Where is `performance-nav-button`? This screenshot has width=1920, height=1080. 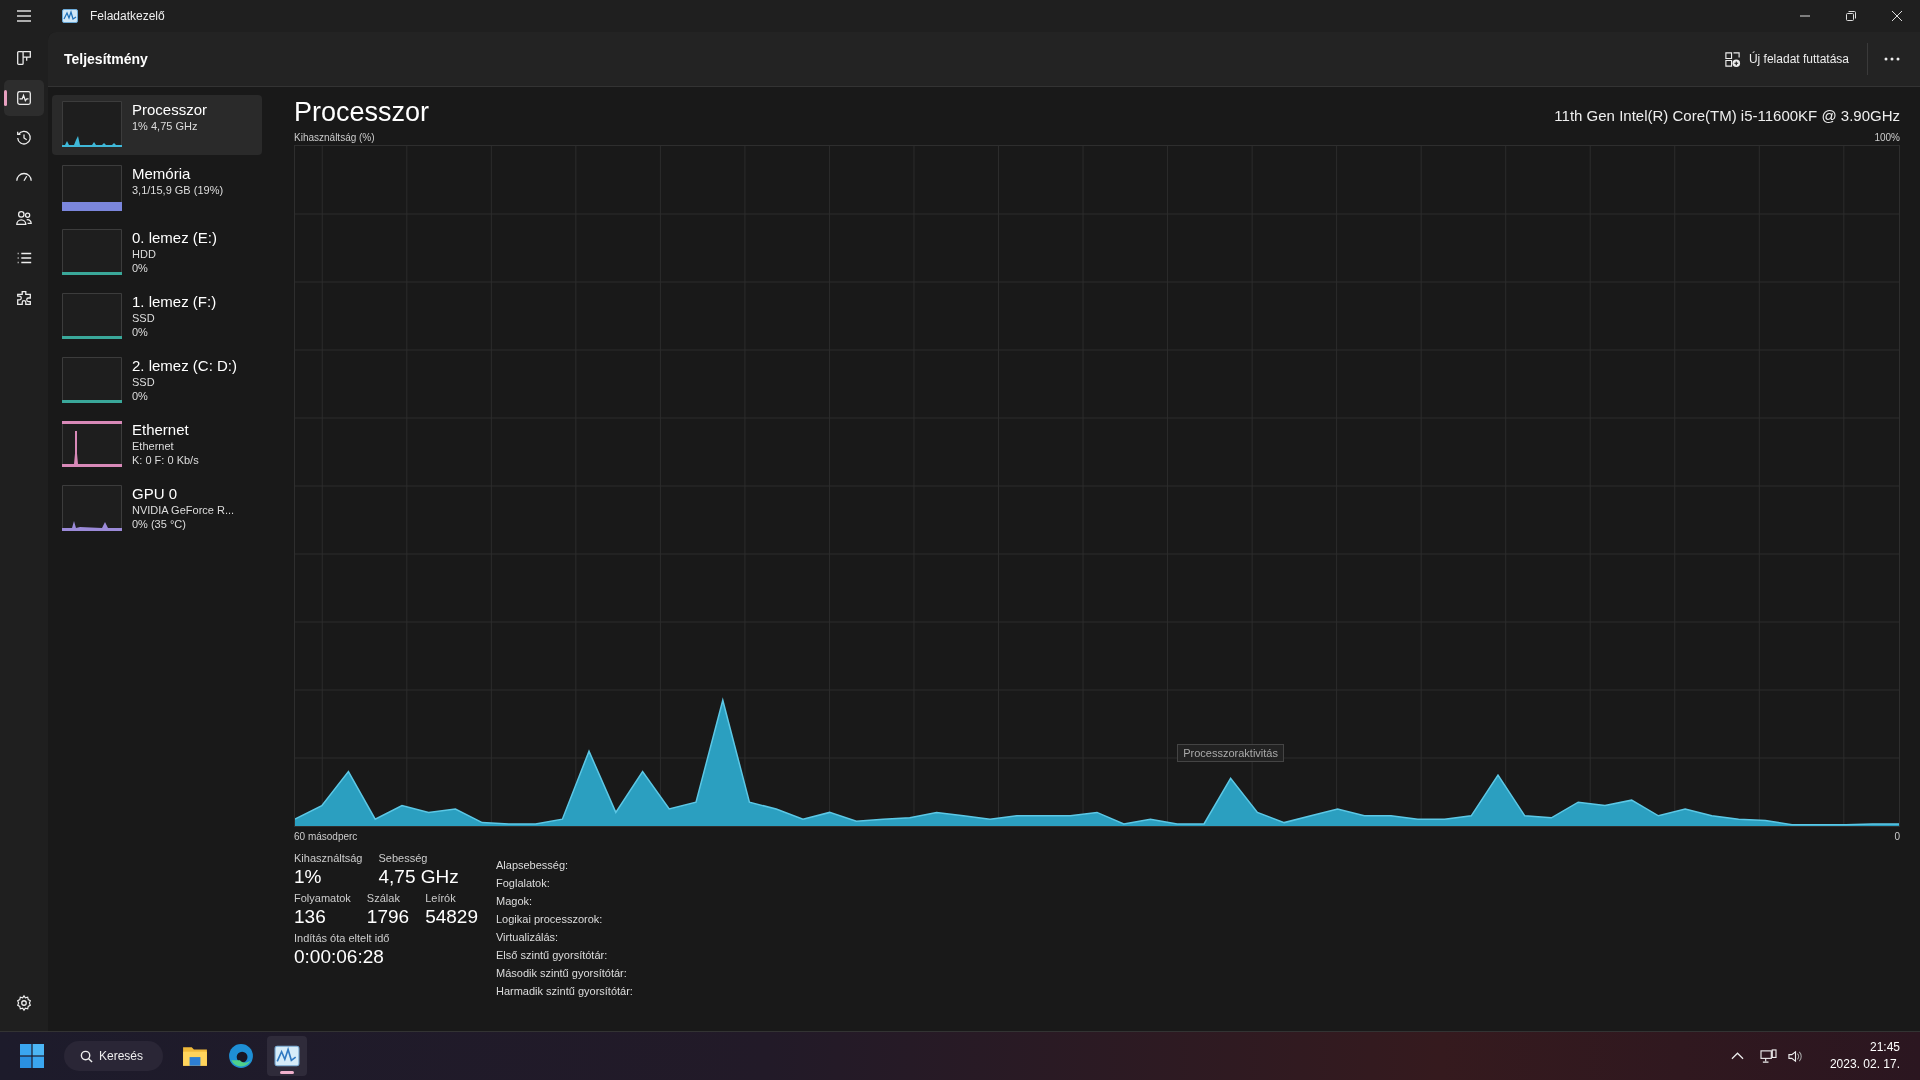
performance-nav-button is located at coordinates (24, 98).